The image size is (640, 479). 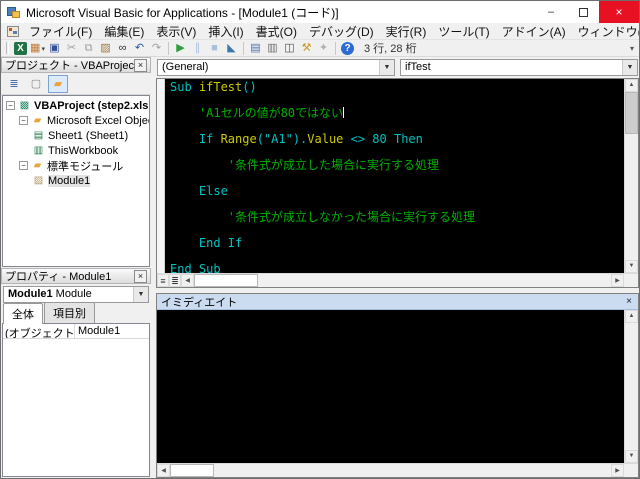 What do you see at coordinates (180, 48) in the screenshot?
I see `run-icon: ▶` at bounding box center [180, 48].